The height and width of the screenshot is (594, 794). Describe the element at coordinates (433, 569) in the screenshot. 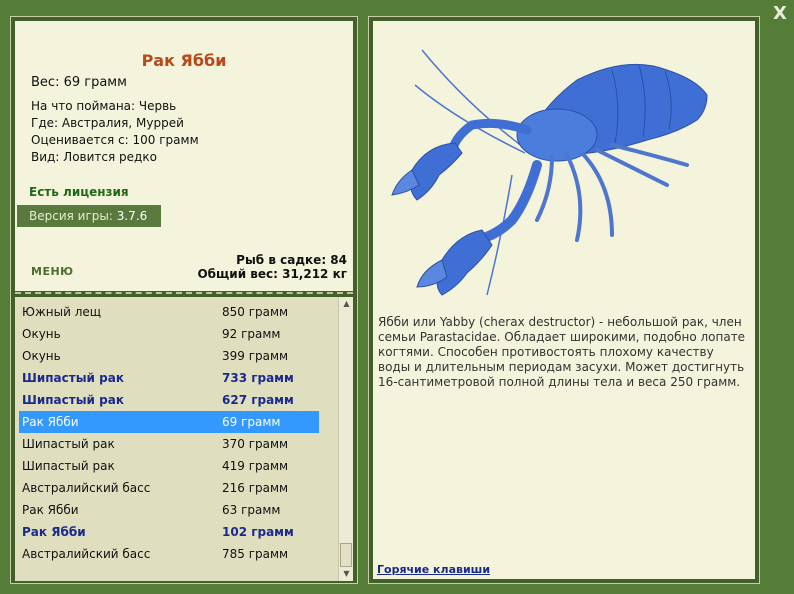

I see `hotkeys-link: Горячие клавиши` at that location.